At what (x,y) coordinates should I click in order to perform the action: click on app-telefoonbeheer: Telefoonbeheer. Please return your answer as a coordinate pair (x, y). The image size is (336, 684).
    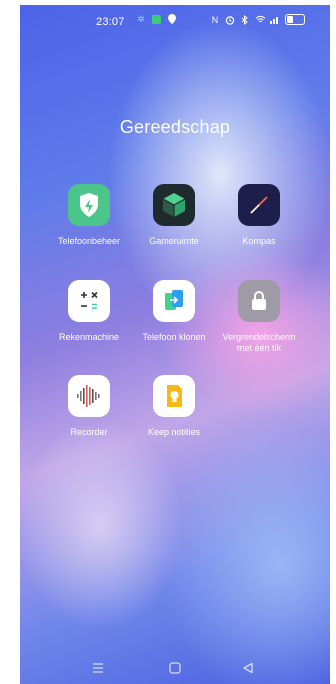
    Looking at the image, I should click on (89, 215).